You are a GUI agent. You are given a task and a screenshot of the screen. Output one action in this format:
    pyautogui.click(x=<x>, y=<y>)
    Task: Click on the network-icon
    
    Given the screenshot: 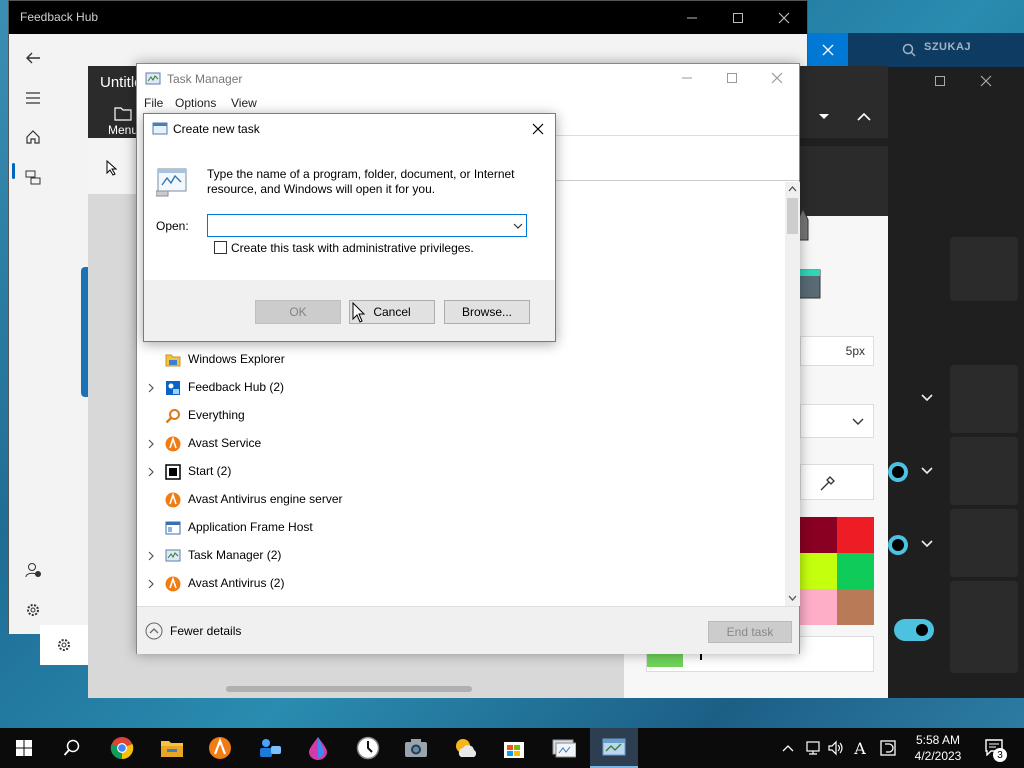 What is the action you would take?
    pyautogui.click(x=813, y=748)
    